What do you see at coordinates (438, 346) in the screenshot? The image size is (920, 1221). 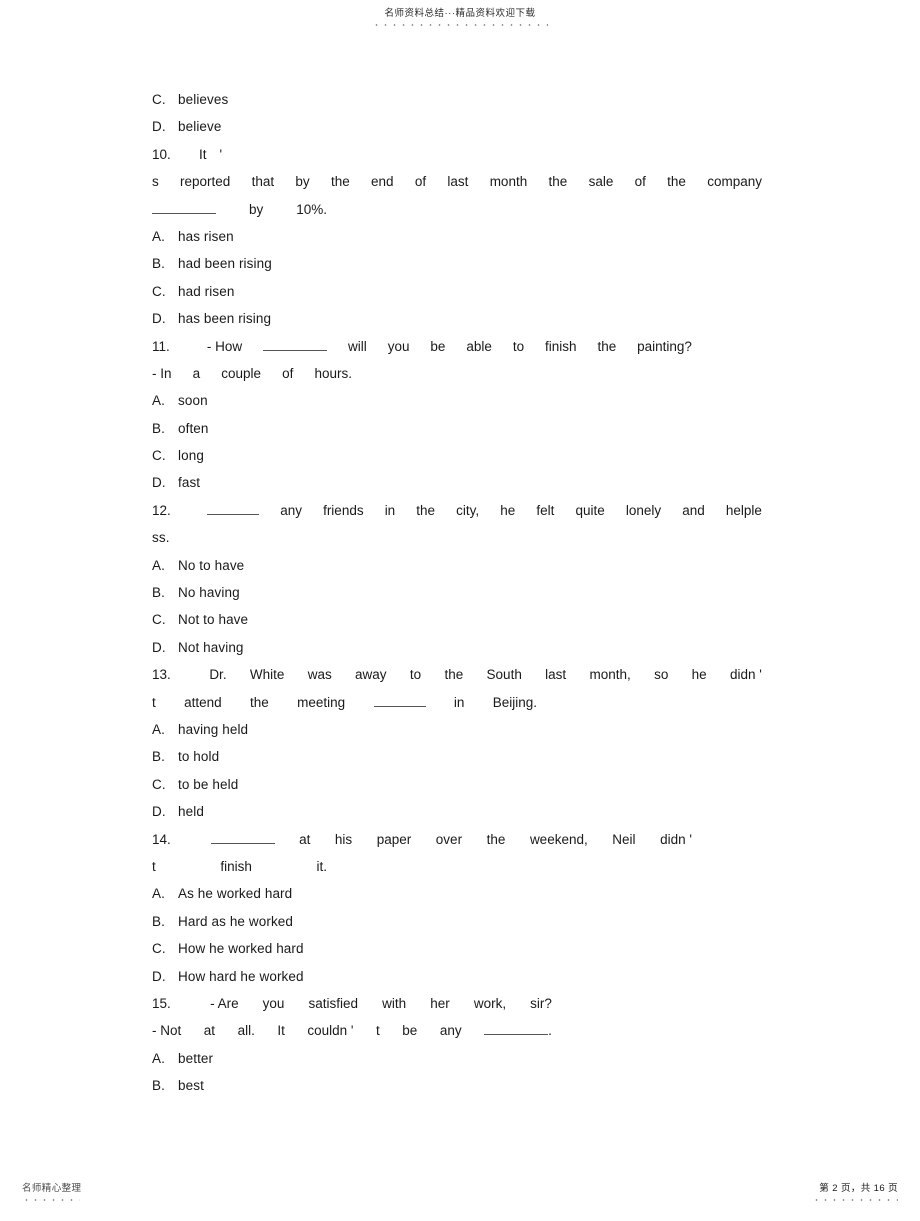 I see `word: be` at bounding box center [438, 346].